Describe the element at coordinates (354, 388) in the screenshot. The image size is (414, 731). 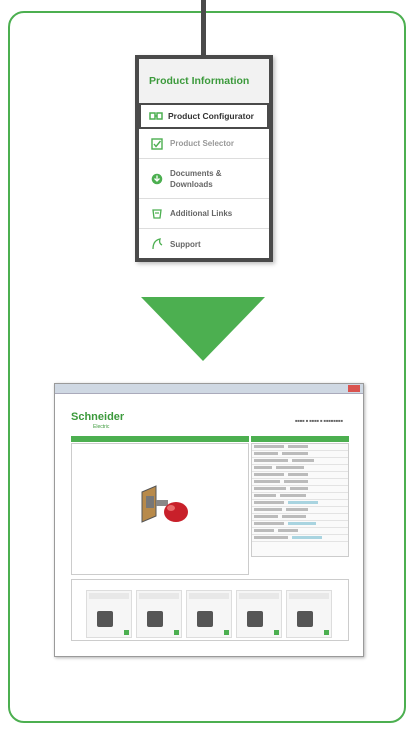
I see `close-icon` at that location.